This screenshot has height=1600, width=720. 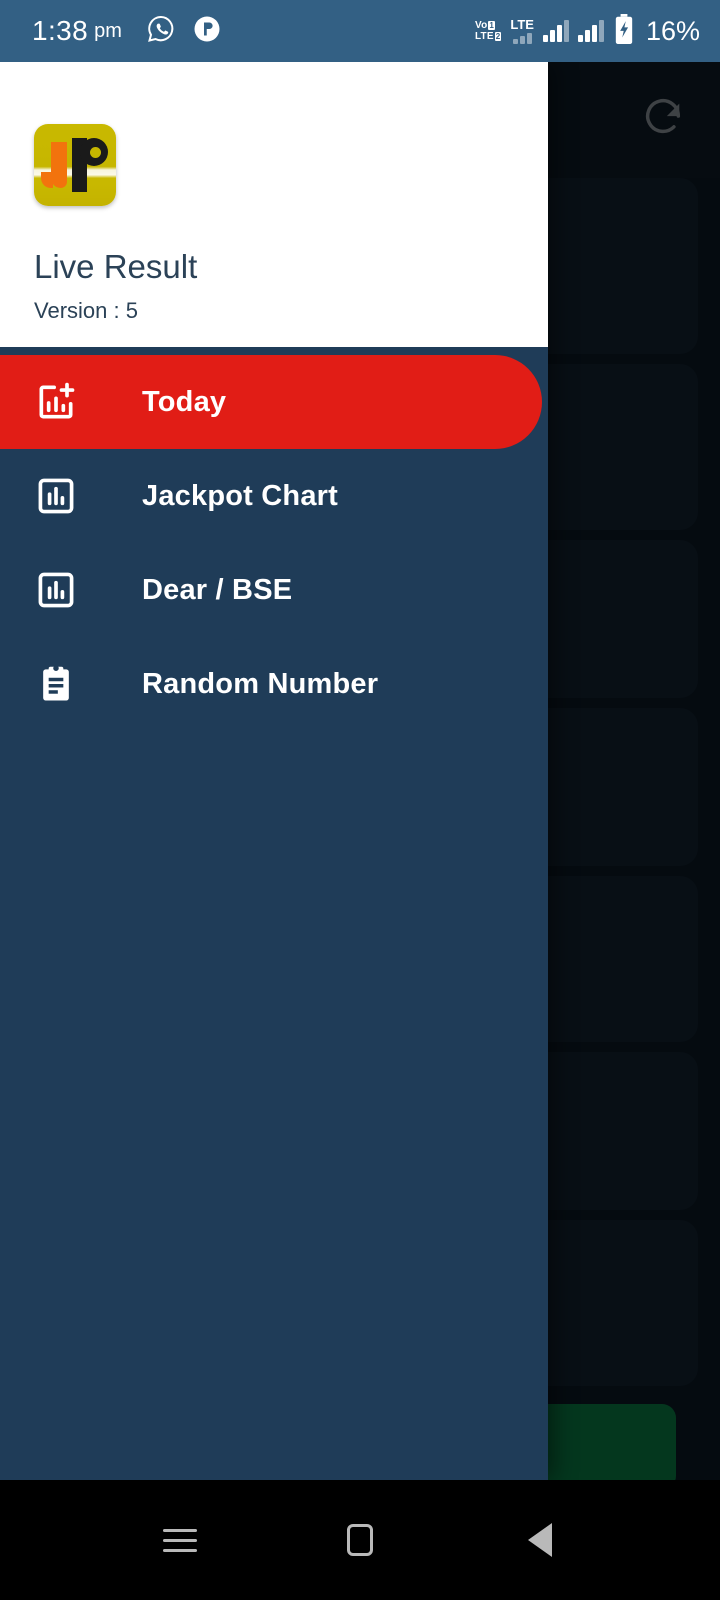 What do you see at coordinates (672, 30) in the screenshot?
I see `battery-percent-label: 16%` at bounding box center [672, 30].